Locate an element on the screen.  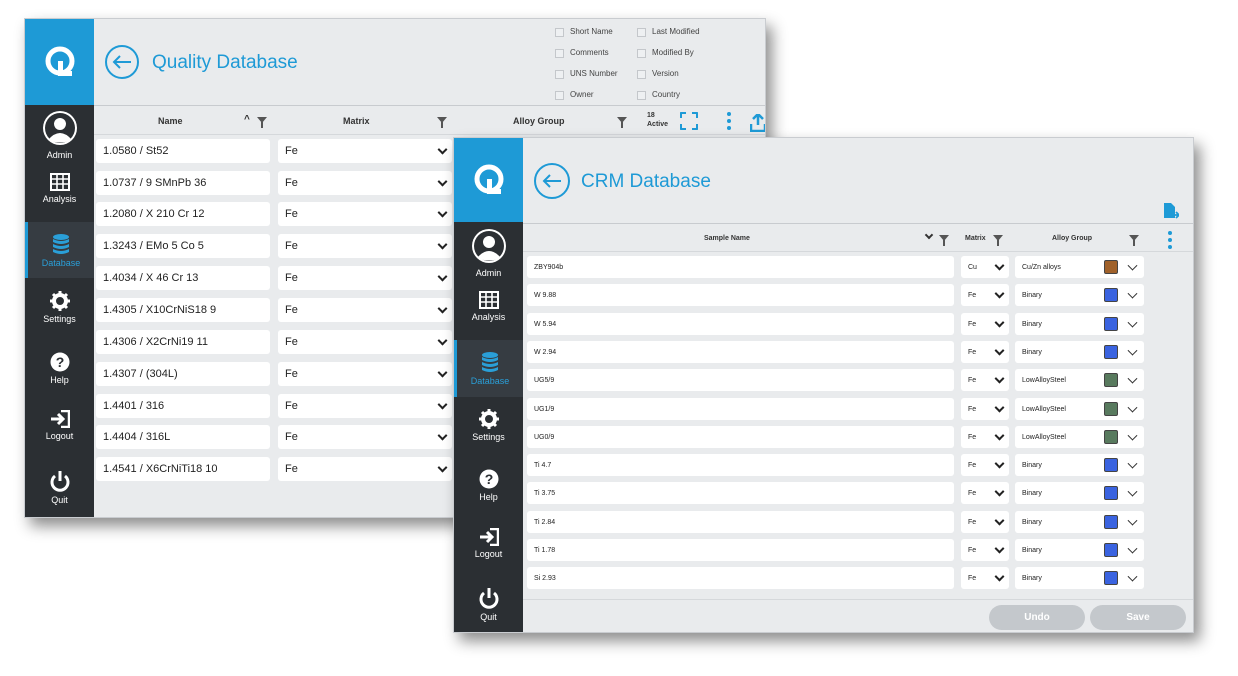
sample-name-field: Ti 3.75 is located at coordinates (740, 493).